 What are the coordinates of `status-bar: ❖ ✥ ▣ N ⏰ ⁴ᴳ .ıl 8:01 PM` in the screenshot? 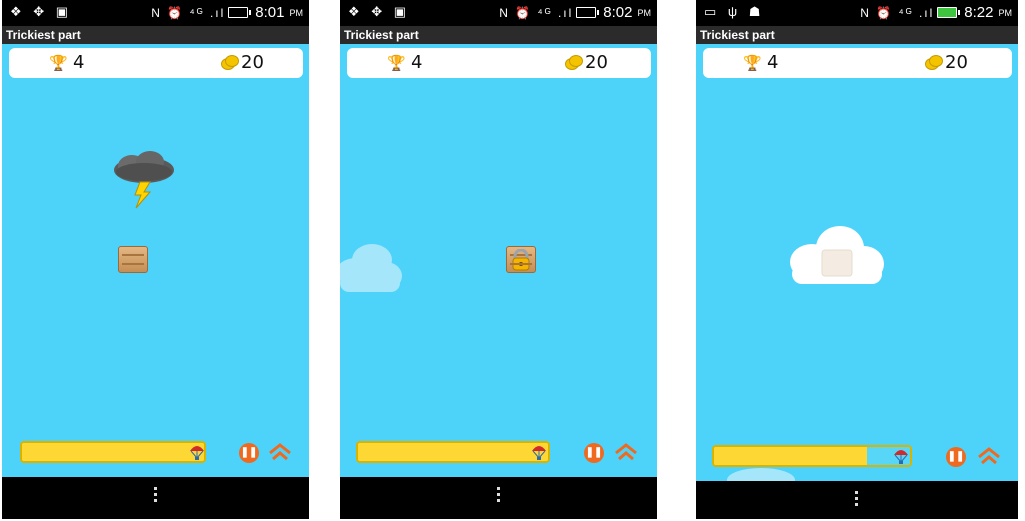 It's located at (155, 13).